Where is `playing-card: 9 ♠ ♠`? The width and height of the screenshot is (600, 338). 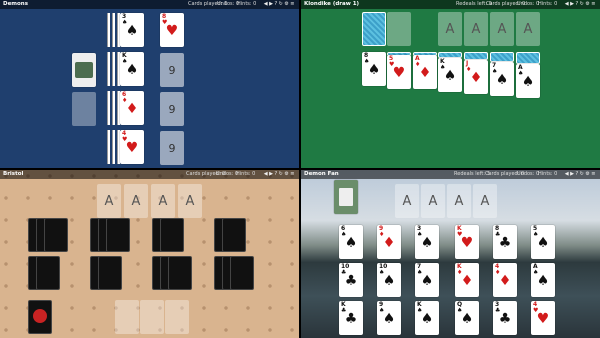
playing-card: 9 ♠ ♠ is located at coordinates (389, 318).